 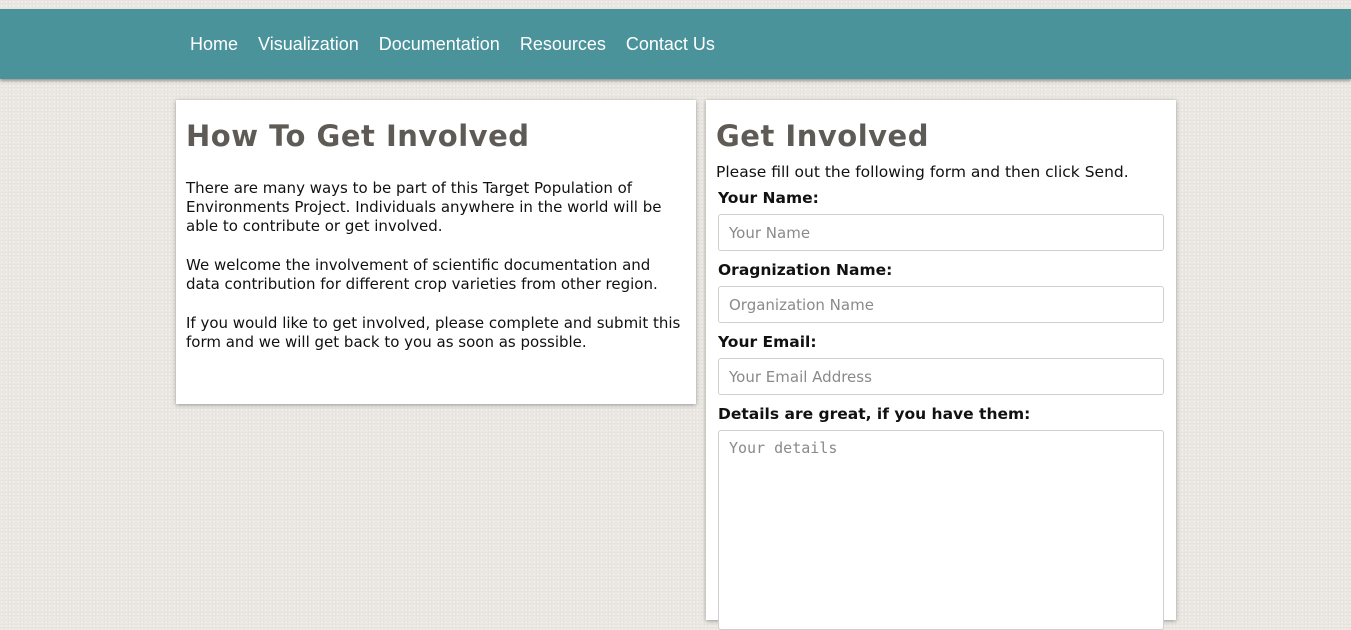 What do you see at coordinates (358, 136) in the screenshot?
I see `how-to-get-involved-title: How To Get Involved` at bounding box center [358, 136].